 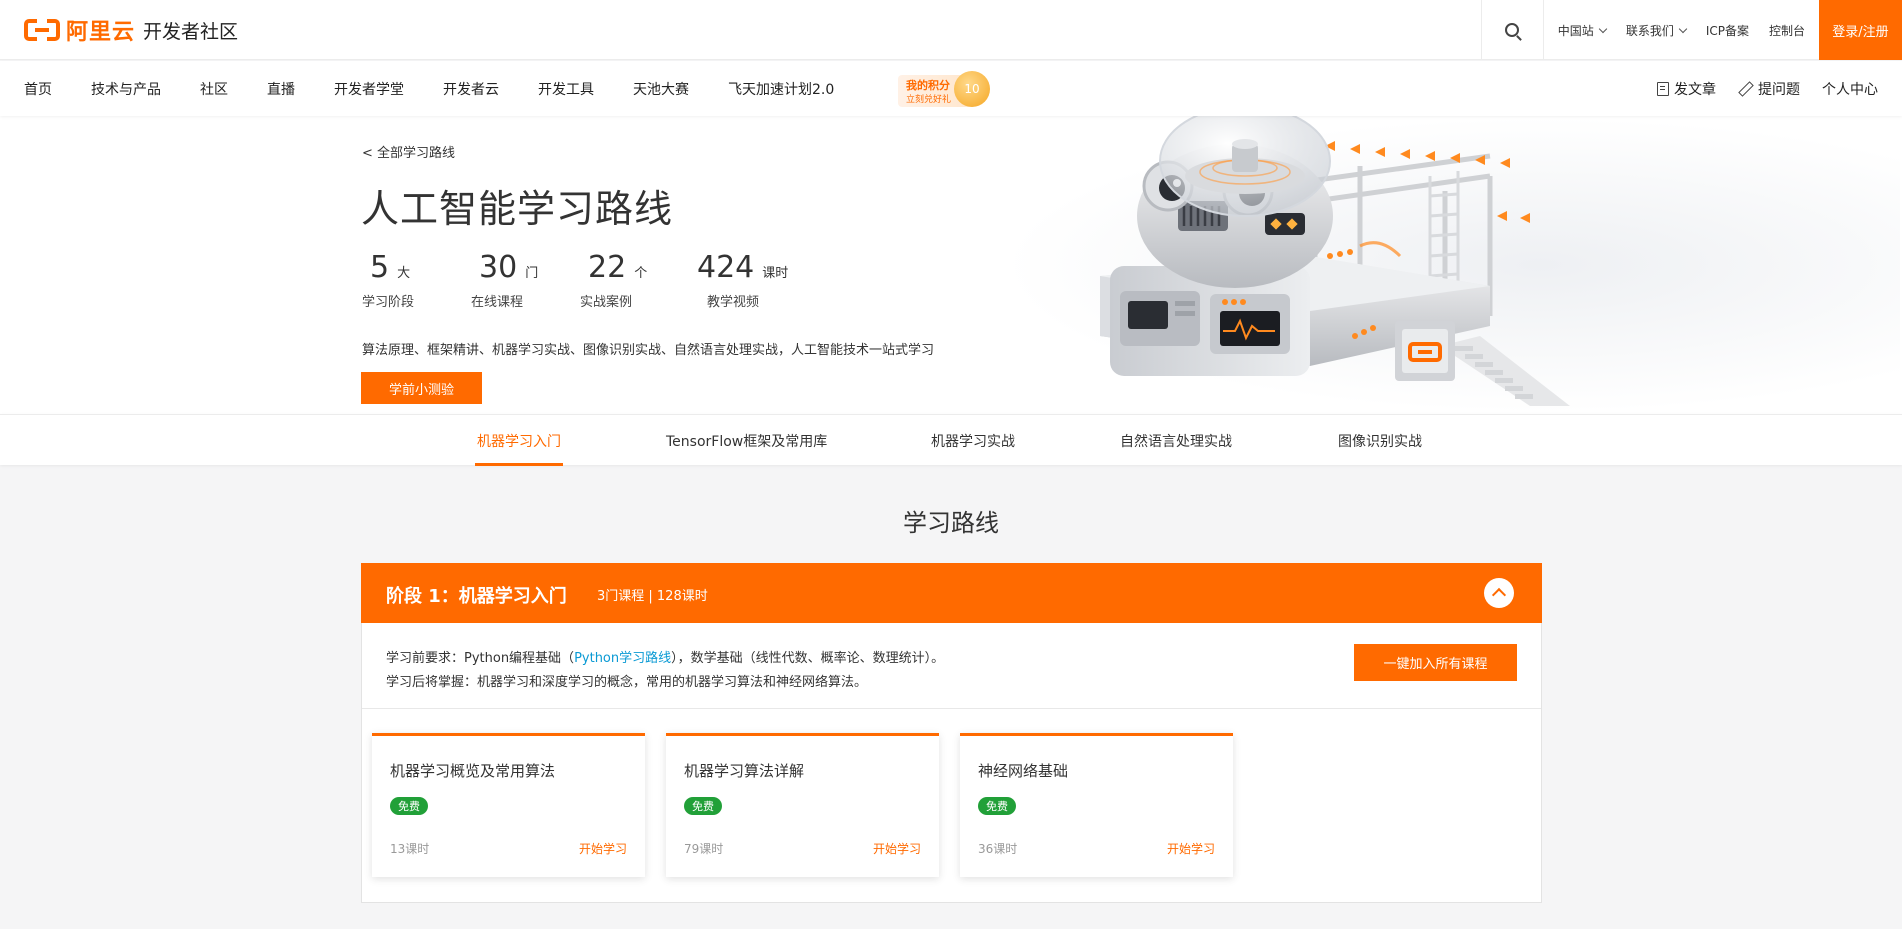 I want to click on tab-ml-intro: 机器学习入门, so click(x=519, y=440).